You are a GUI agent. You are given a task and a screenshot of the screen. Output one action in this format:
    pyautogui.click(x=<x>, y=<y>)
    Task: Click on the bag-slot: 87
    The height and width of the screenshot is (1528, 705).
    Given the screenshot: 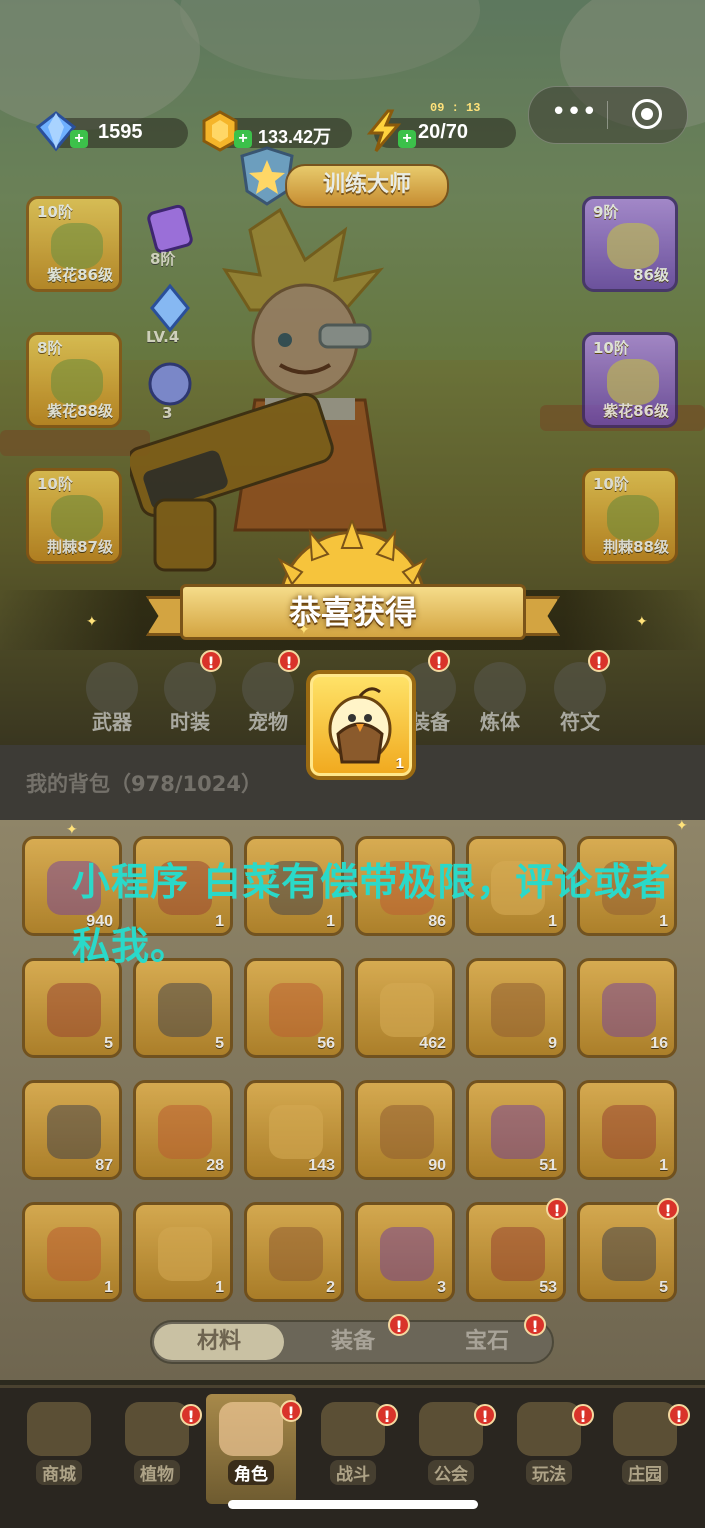 What is the action you would take?
    pyautogui.click(x=72, y=1130)
    